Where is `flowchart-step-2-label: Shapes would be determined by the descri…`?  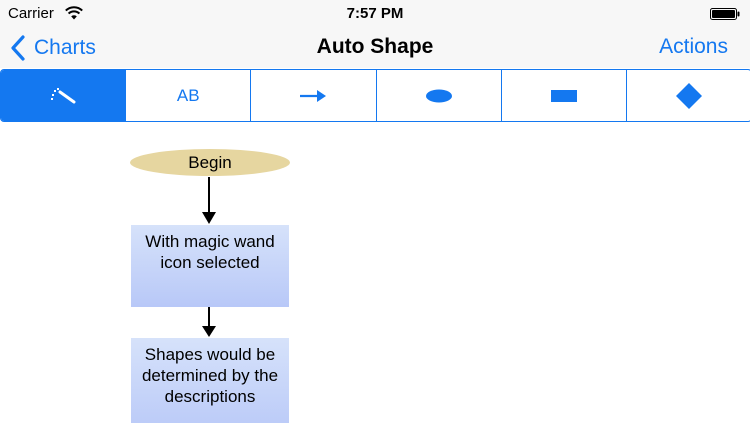
flowchart-step-2-label: Shapes would be determined by the descri… is located at coordinates (210, 375).